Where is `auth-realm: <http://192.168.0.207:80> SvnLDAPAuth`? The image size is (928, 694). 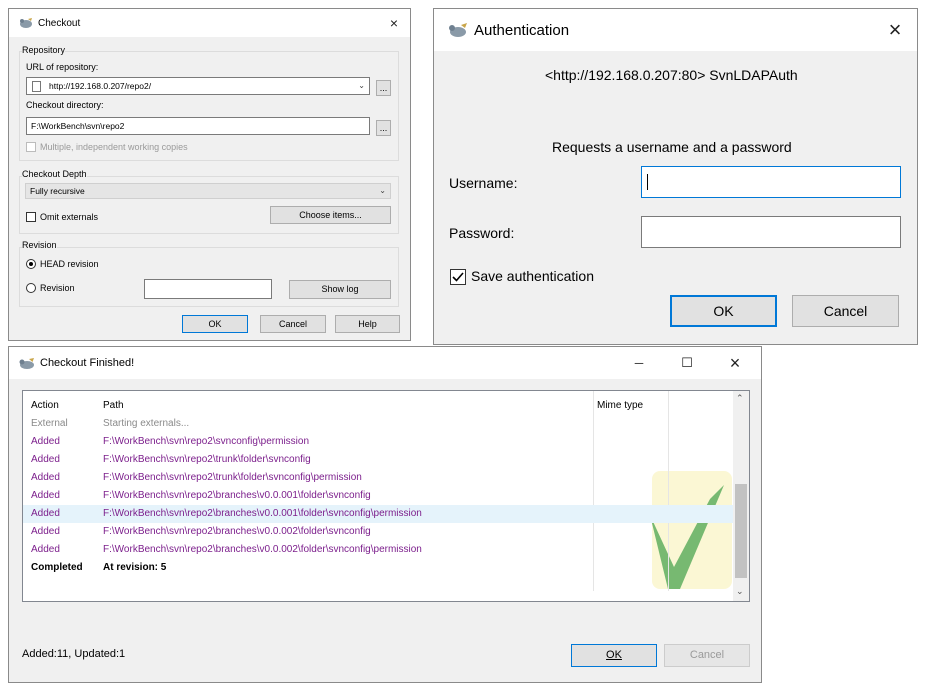 auth-realm: <http://192.168.0.207:80> SvnLDAPAuth is located at coordinates (671, 75).